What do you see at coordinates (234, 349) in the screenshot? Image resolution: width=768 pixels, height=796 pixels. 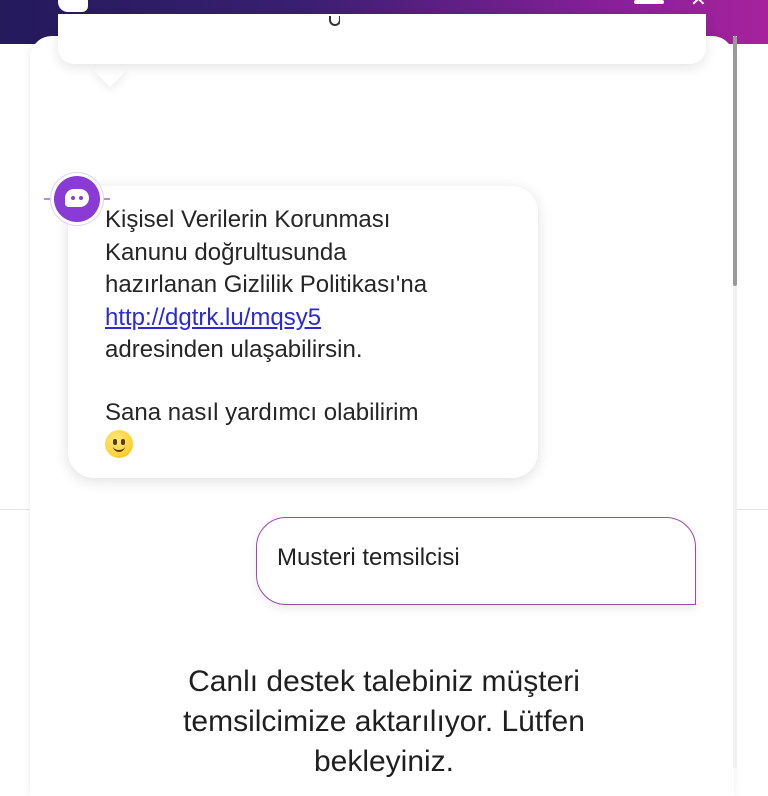 I see `bot-message-line: adresinden ulaşabilirsin.` at bounding box center [234, 349].